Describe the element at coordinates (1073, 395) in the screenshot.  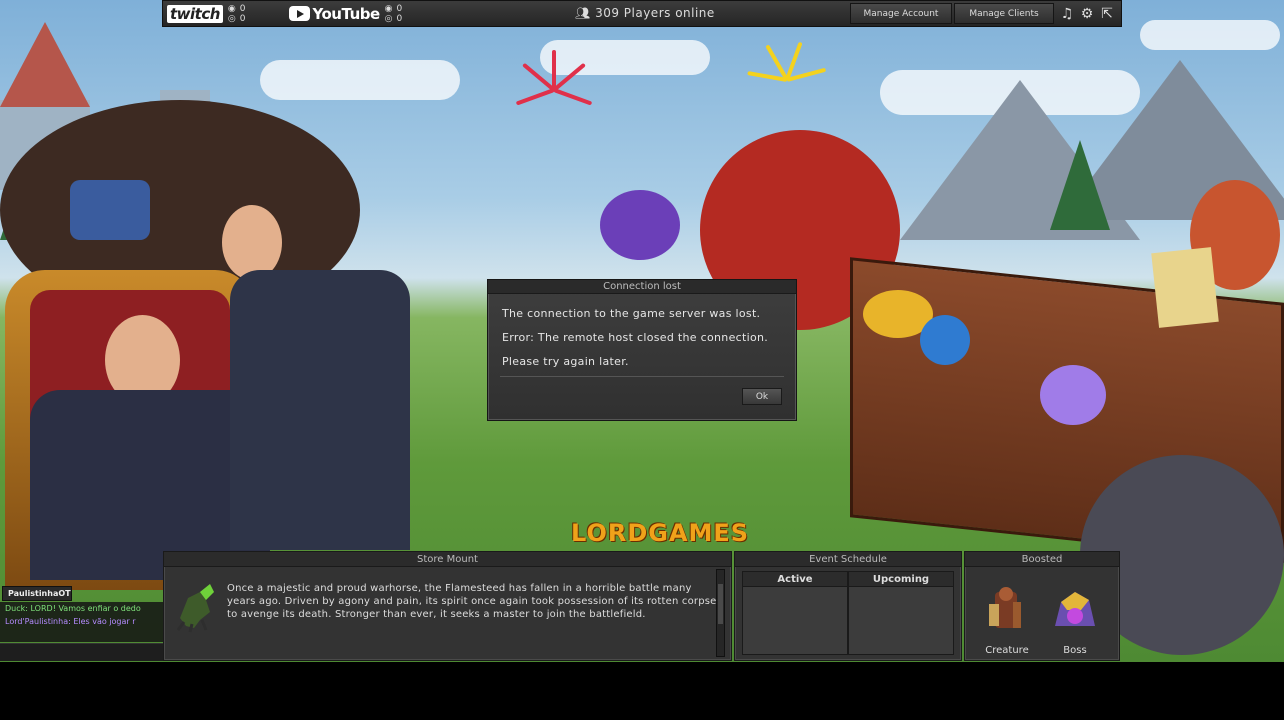
I see `balloon-purple` at that location.